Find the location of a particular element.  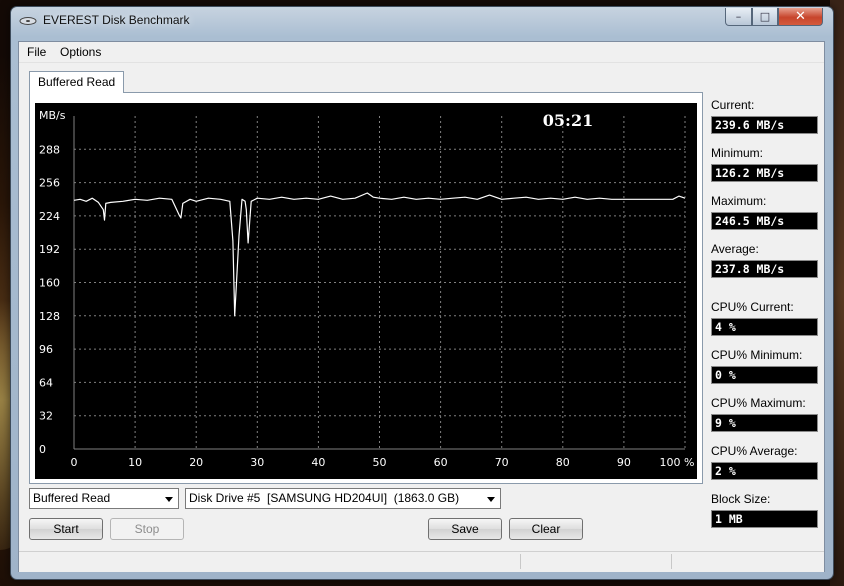

test-mode-select: Buffered Read is located at coordinates (104, 498).